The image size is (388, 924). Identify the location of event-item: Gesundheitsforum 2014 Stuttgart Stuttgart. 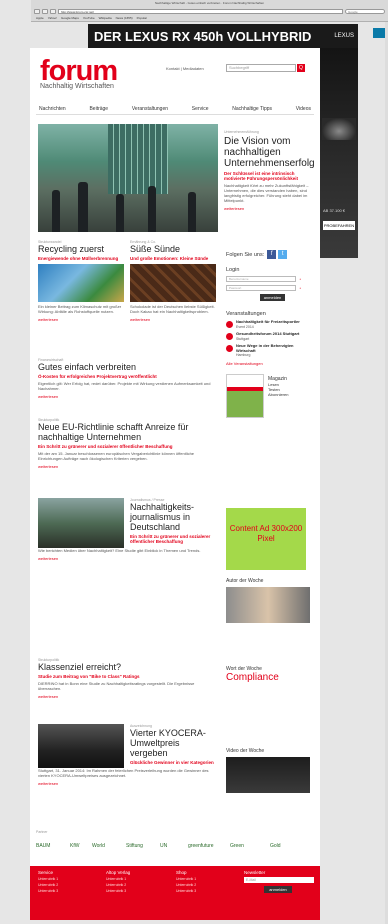
(268, 336).